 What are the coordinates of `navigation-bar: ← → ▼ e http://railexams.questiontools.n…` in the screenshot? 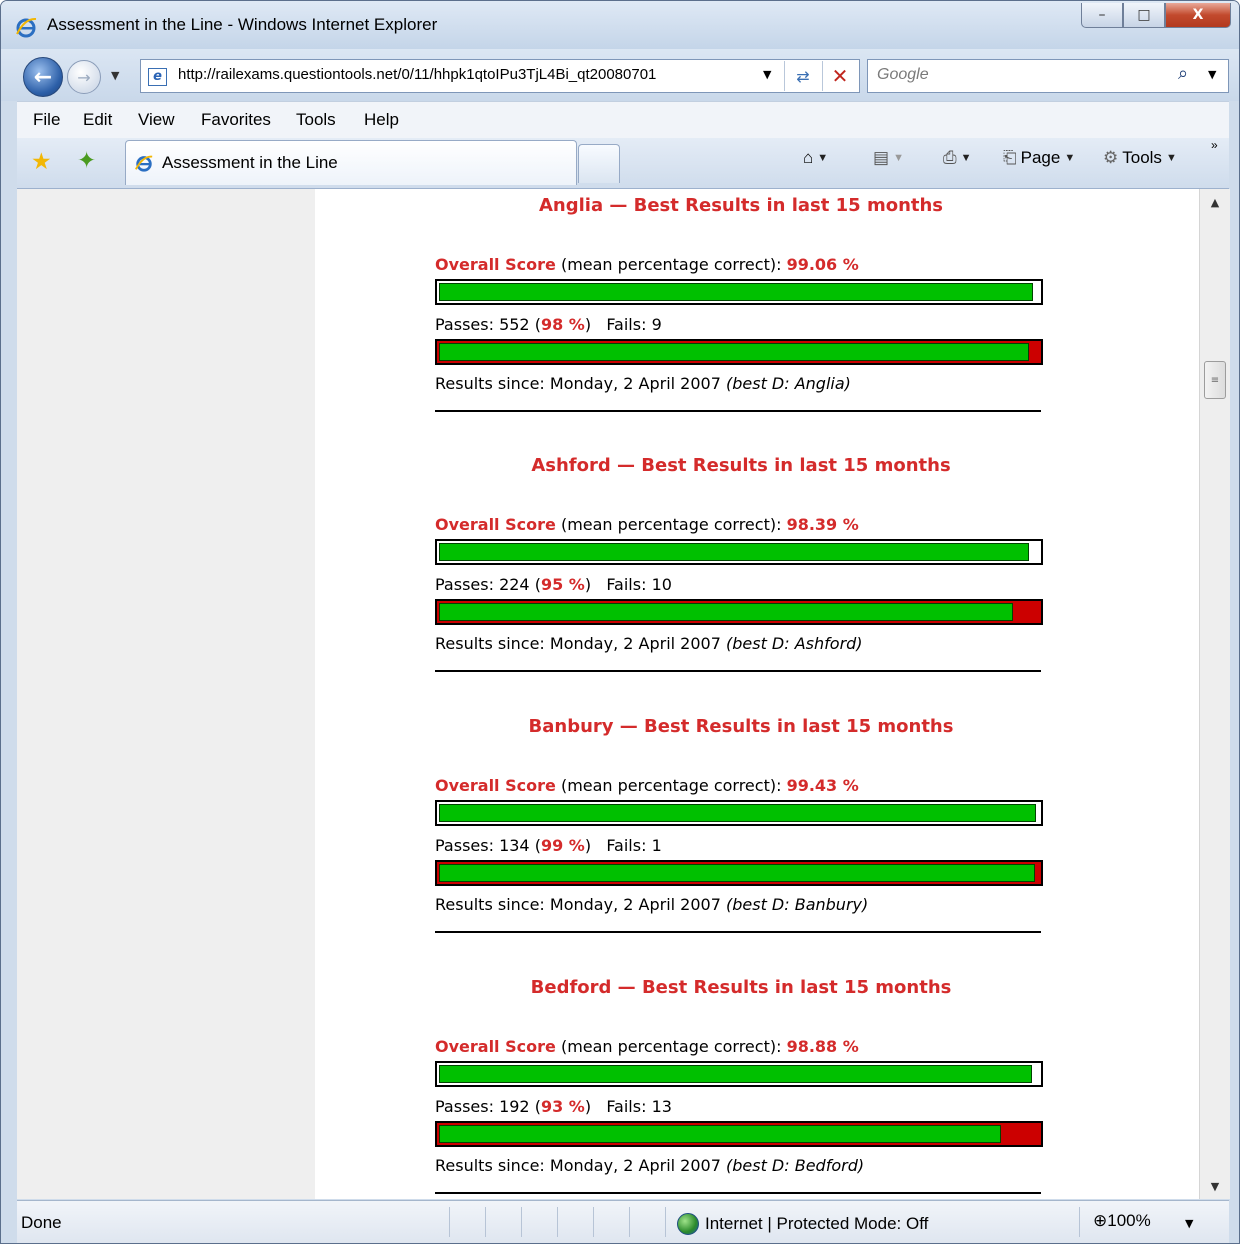 It's located at (620, 75).